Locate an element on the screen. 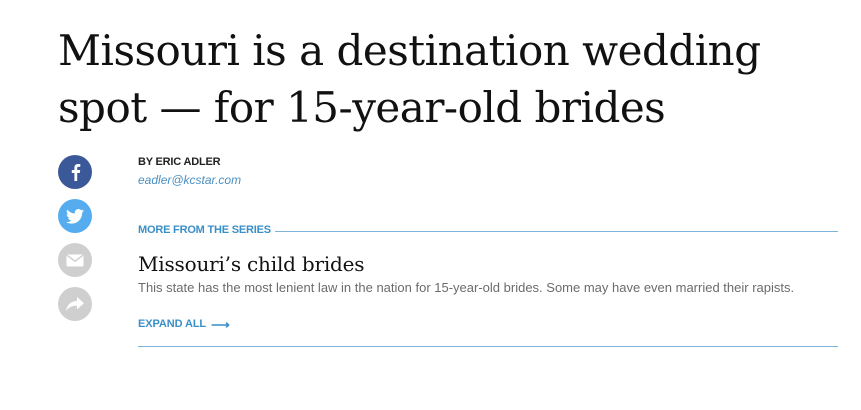 The image size is (861, 410). byline: BY ERIC ADLER eadler@kcstar.com is located at coordinates (189, 172).